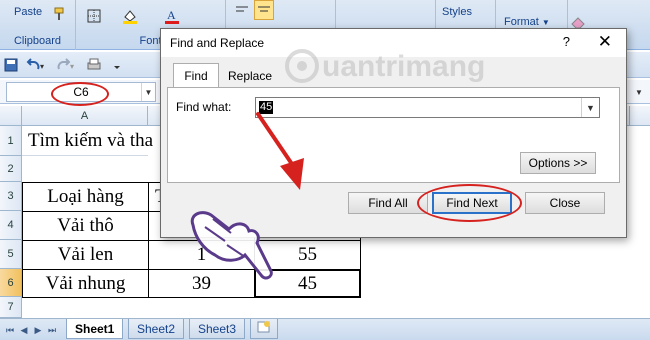 This screenshot has height=340, width=650. Describe the element at coordinates (545, 22) in the screenshot. I see `format-chevron-down-icon: ▼` at that location.